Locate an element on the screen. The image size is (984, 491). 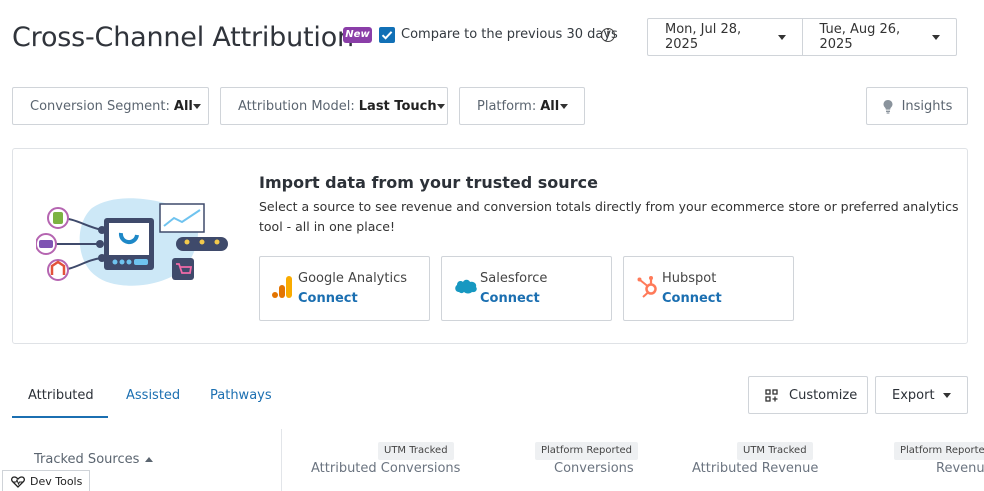
check-icon is located at coordinates (387, 35).